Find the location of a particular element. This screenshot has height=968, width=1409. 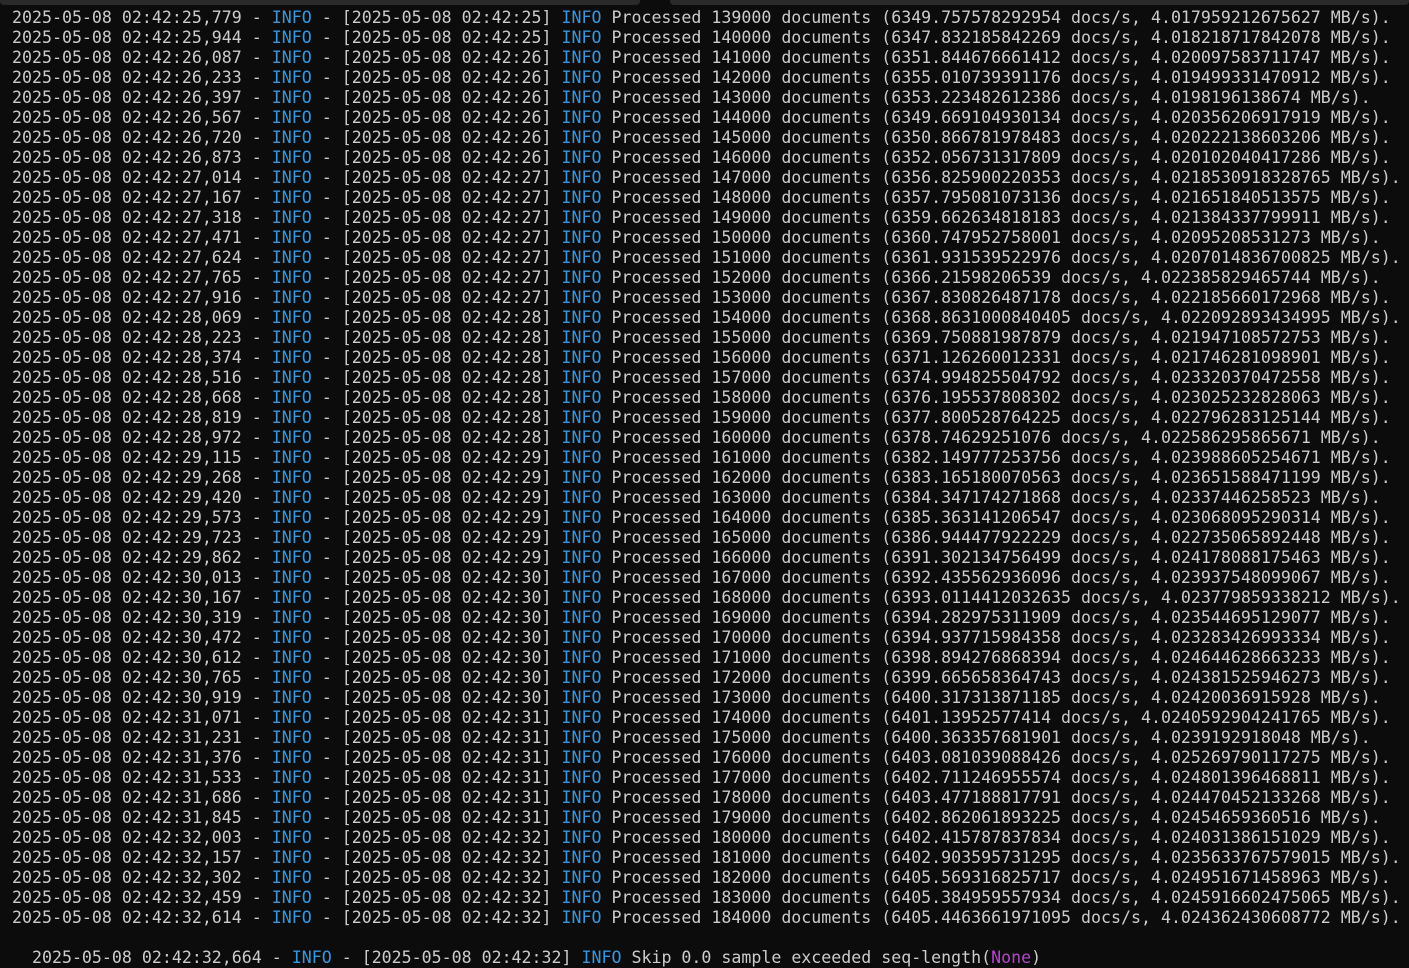

log-timestamp: 2025-05-08 02:42:31,071 is located at coordinates (127, 717).